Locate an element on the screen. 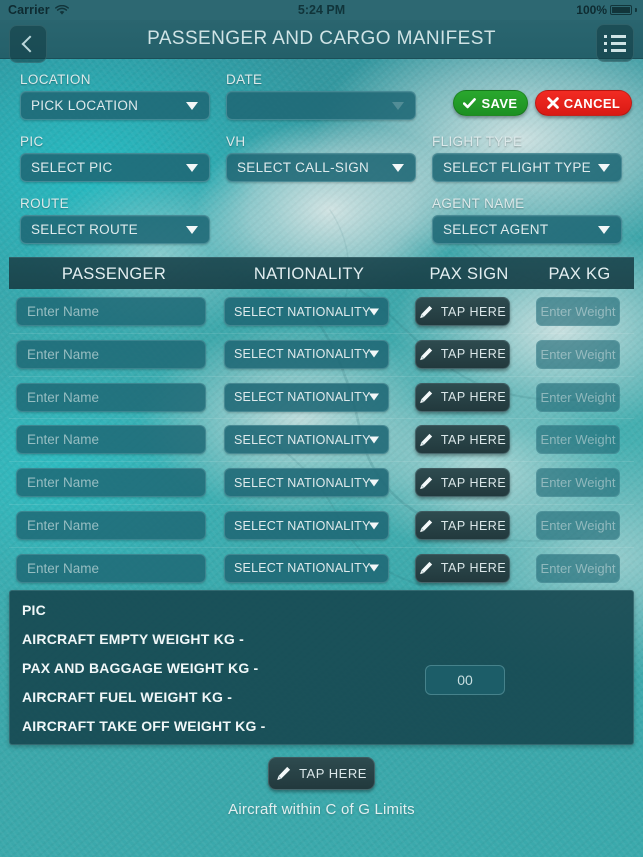 The height and width of the screenshot is (857, 643). navigation-bar: PASSENGER AND CARGO MANIFEST is located at coordinates (321, 41).